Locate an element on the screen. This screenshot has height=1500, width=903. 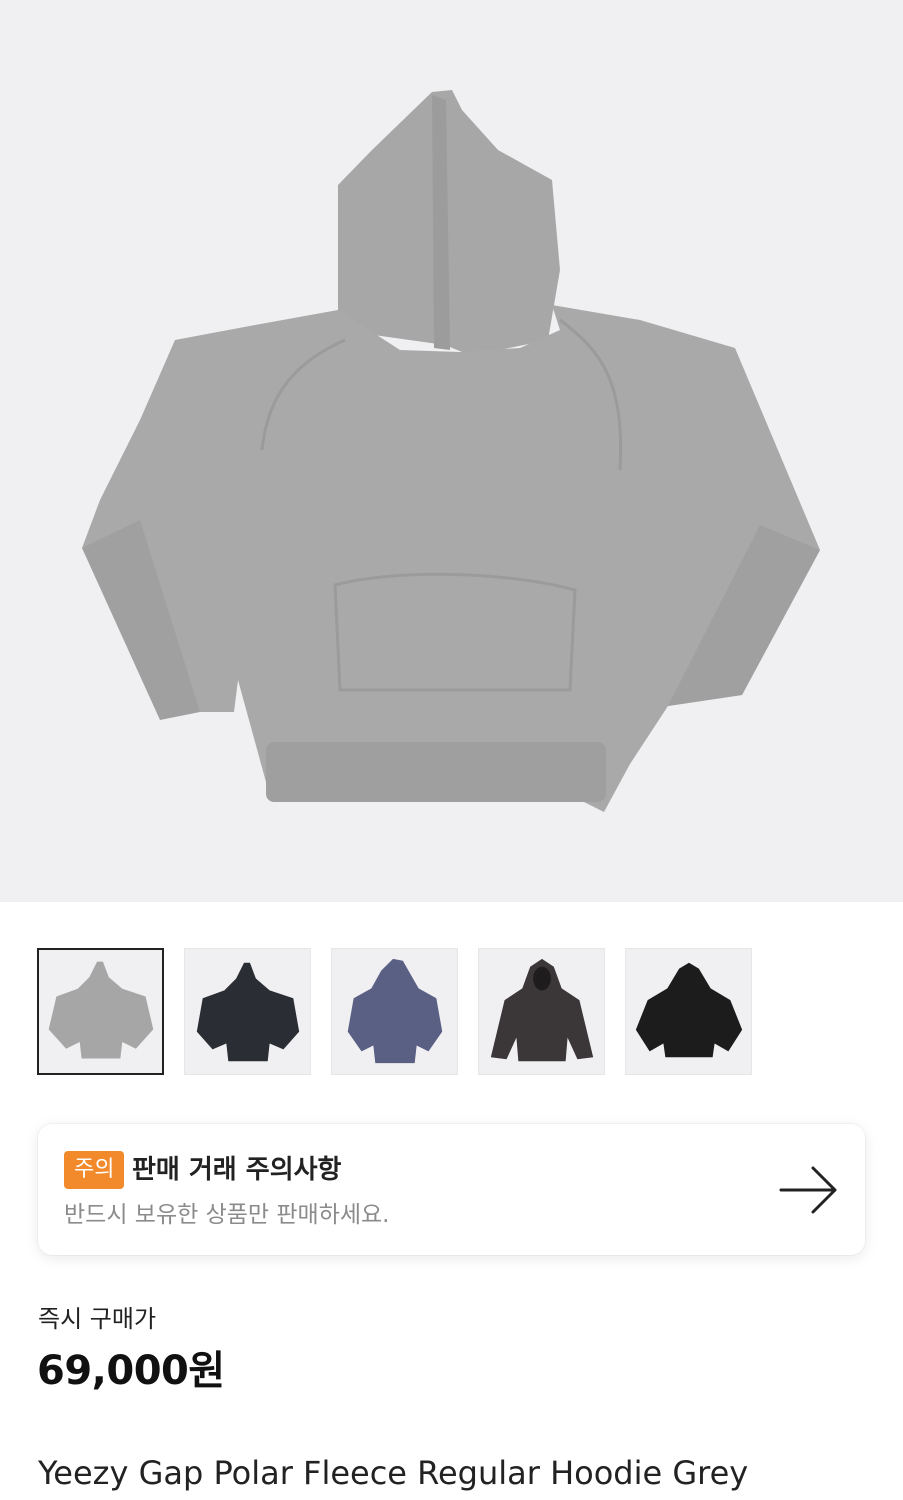
caution-badge: 주의 is located at coordinates (94, 1170).